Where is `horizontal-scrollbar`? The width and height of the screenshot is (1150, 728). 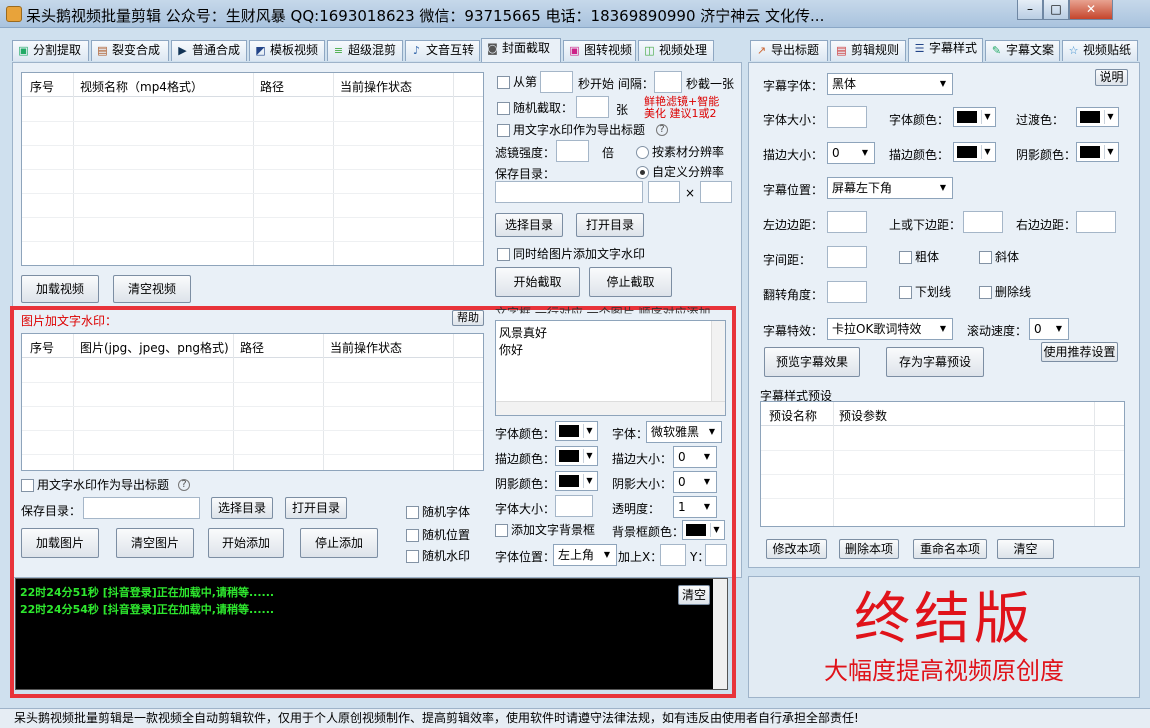
horizontal-scrollbar is located at coordinates (610, 408).